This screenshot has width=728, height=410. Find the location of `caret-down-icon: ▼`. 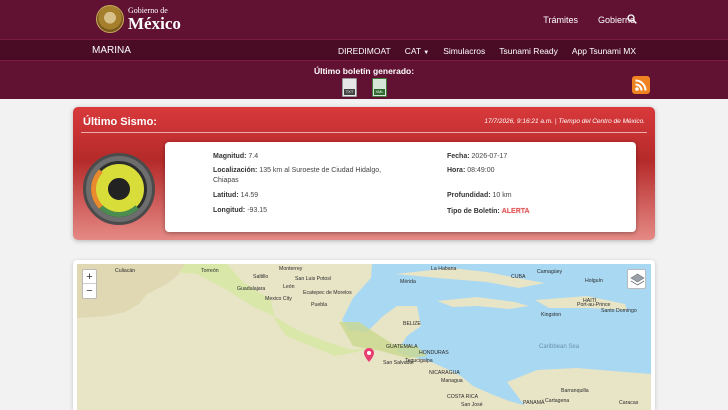

caret-down-icon: ▼ is located at coordinates (426, 53).